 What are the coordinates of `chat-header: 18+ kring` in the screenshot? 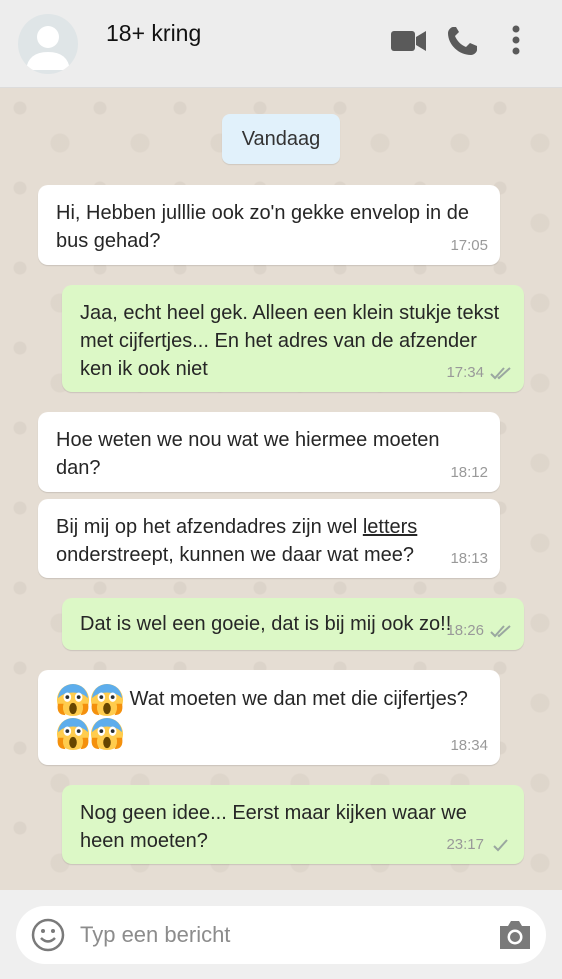 It's located at (281, 44).